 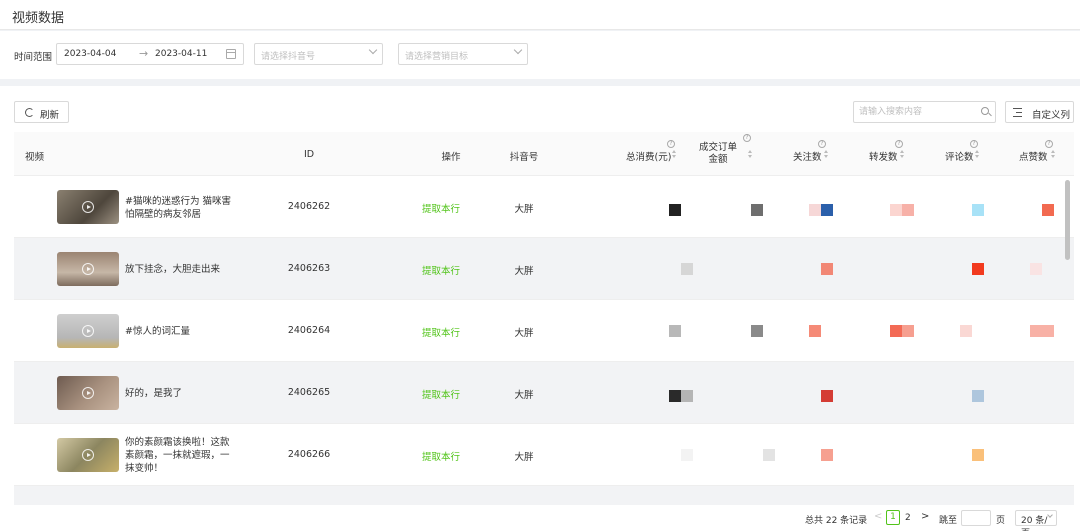 I want to click on goto-suffix: 页, so click(x=1001, y=521).